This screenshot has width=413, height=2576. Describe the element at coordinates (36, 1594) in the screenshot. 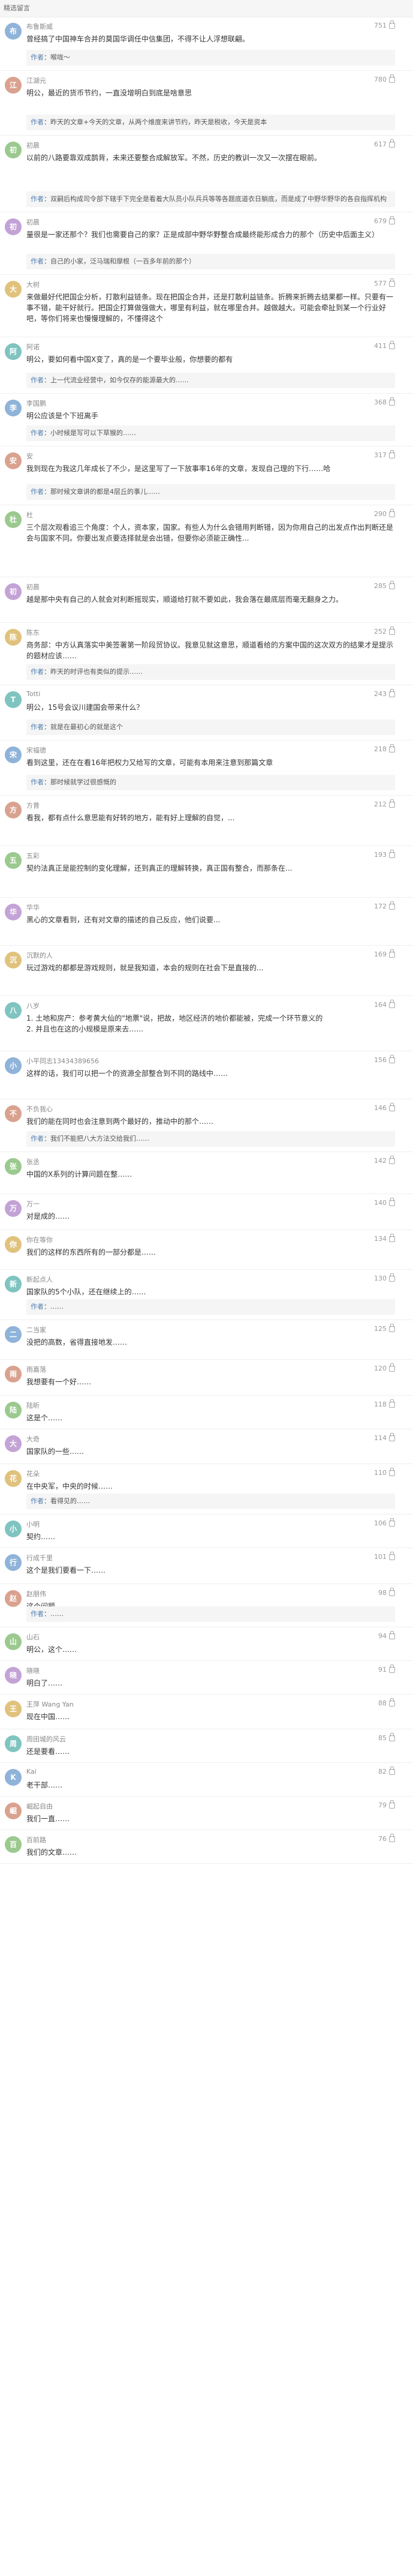

I see `commenter-name: 赵朋伟` at that location.